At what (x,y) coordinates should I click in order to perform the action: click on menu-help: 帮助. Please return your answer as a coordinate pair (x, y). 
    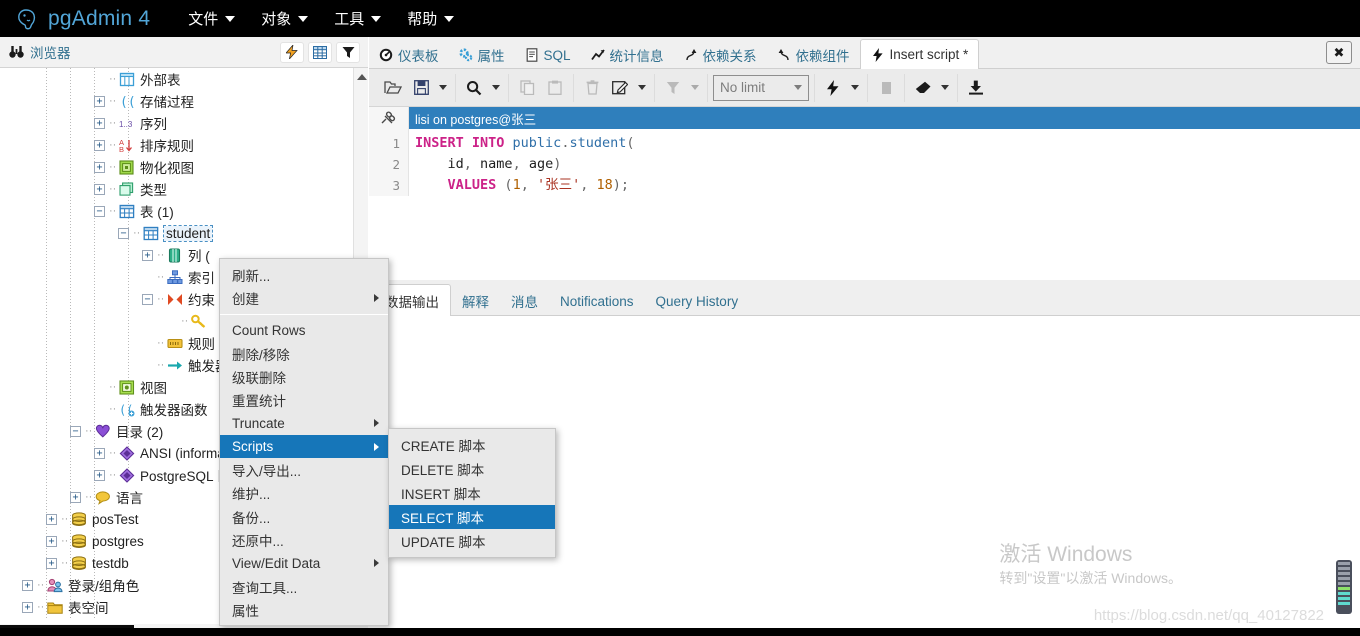
    Looking at the image, I should click on (430, 18).